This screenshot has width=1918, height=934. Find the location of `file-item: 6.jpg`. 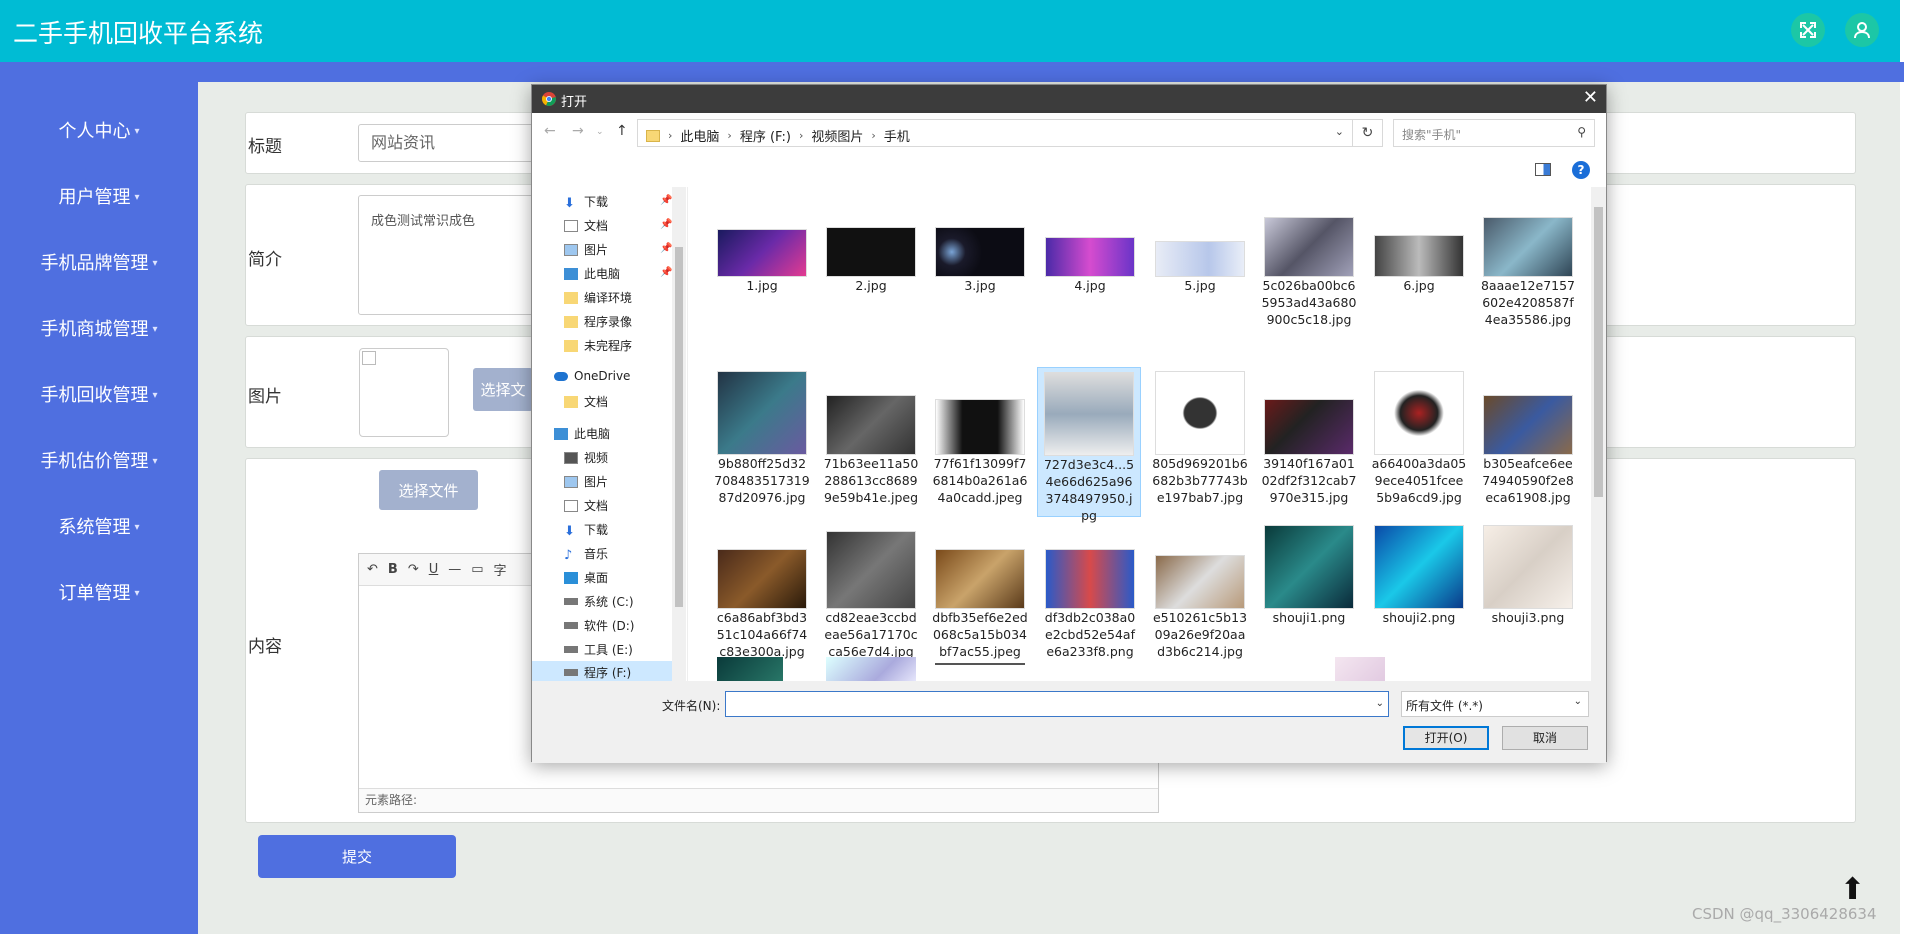

file-item: 6.jpg is located at coordinates (1419, 255).